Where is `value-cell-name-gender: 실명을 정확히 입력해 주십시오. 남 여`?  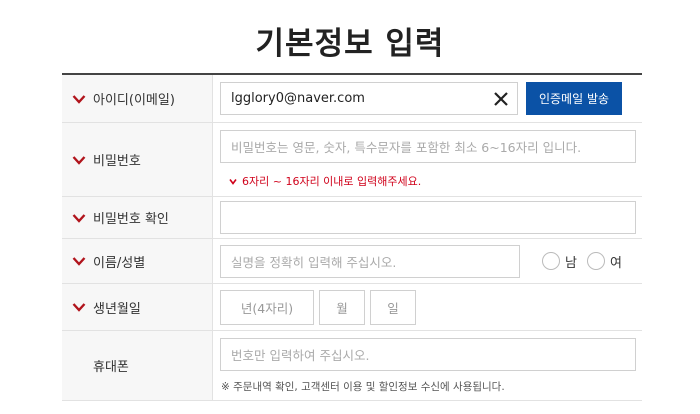 value-cell-name-gender: 실명을 정확히 입력해 주십시오. 남 여 is located at coordinates (427, 261).